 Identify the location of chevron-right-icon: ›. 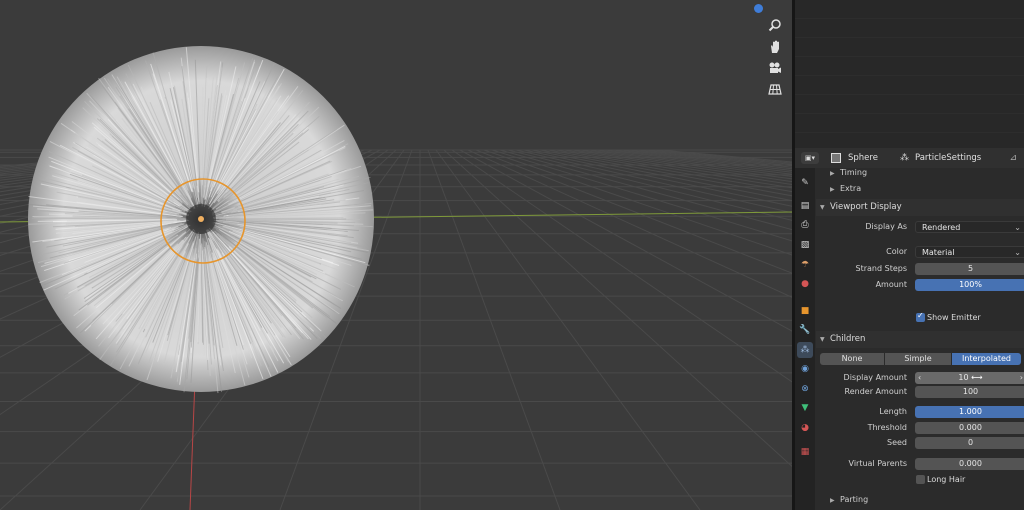
(1021, 378).